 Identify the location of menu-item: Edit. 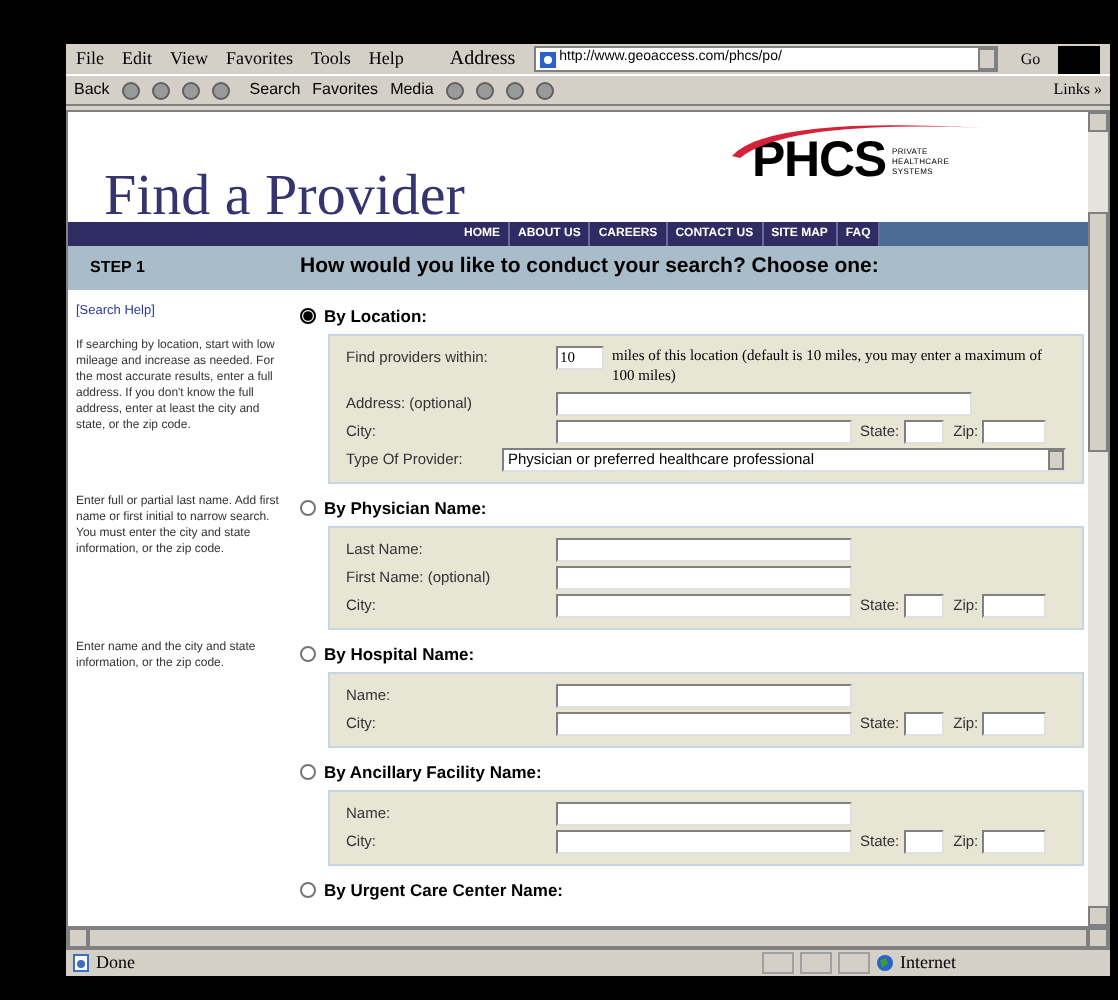
(137, 59).